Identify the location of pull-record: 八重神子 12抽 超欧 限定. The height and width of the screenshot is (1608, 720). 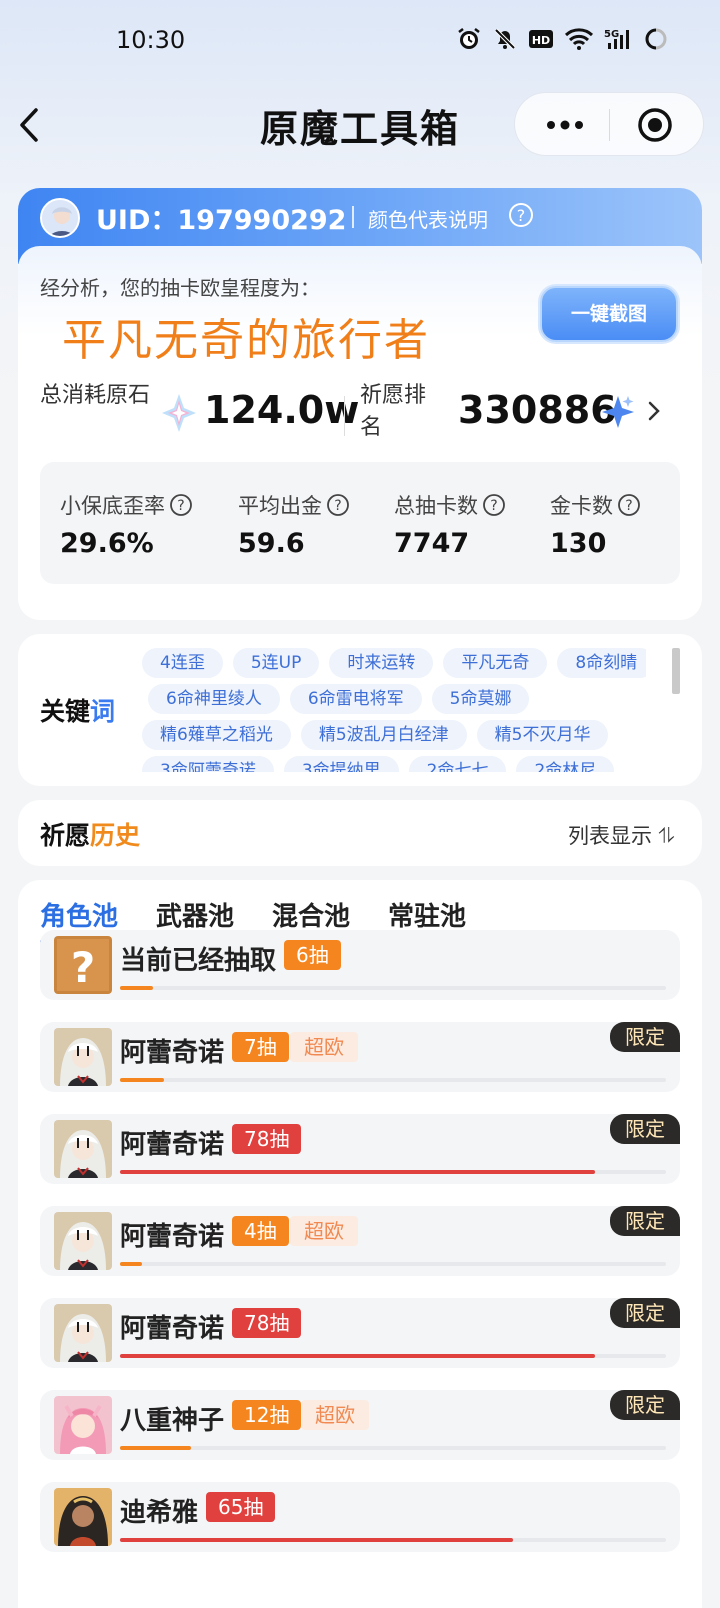
(360, 1425).